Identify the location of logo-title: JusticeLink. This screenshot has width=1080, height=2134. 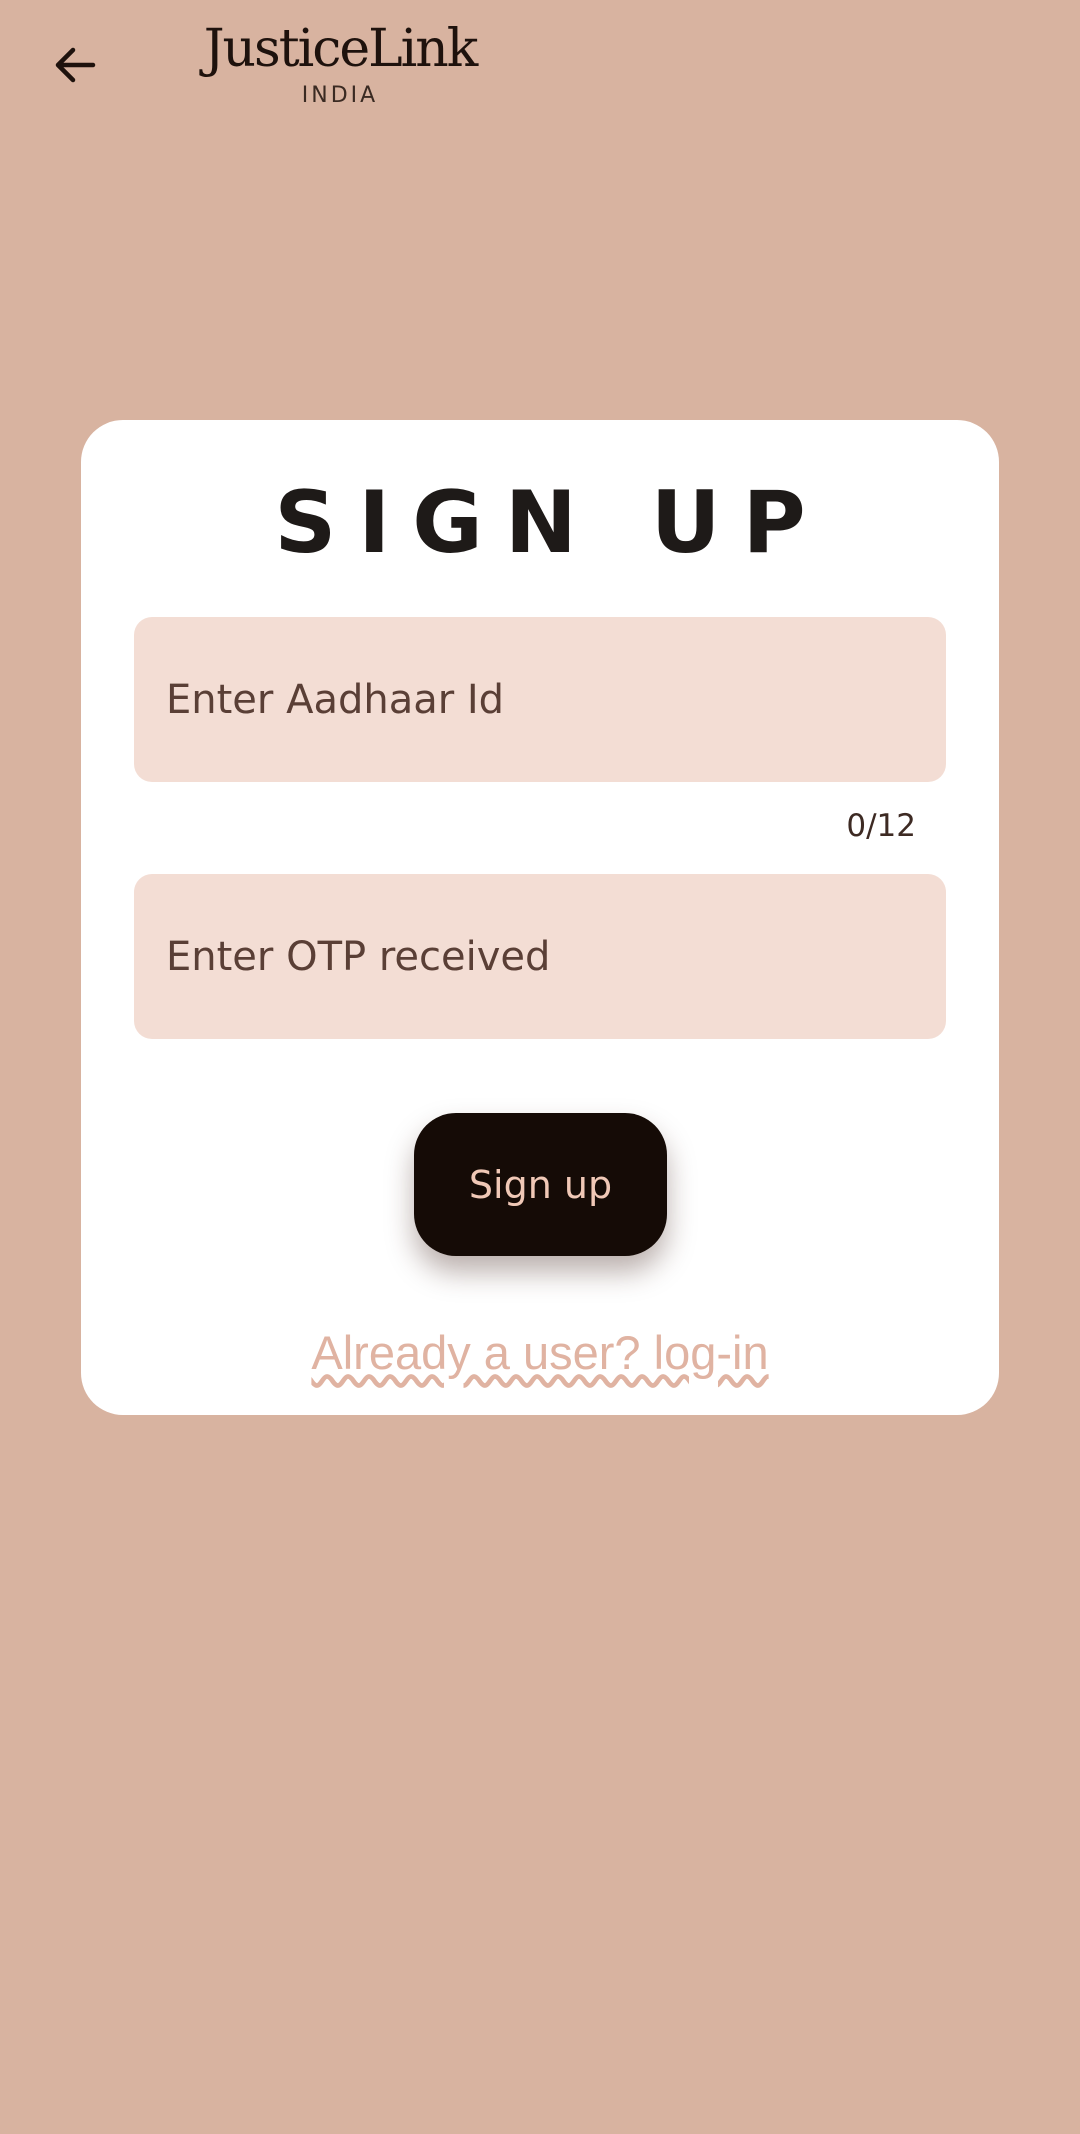
(341, 49).